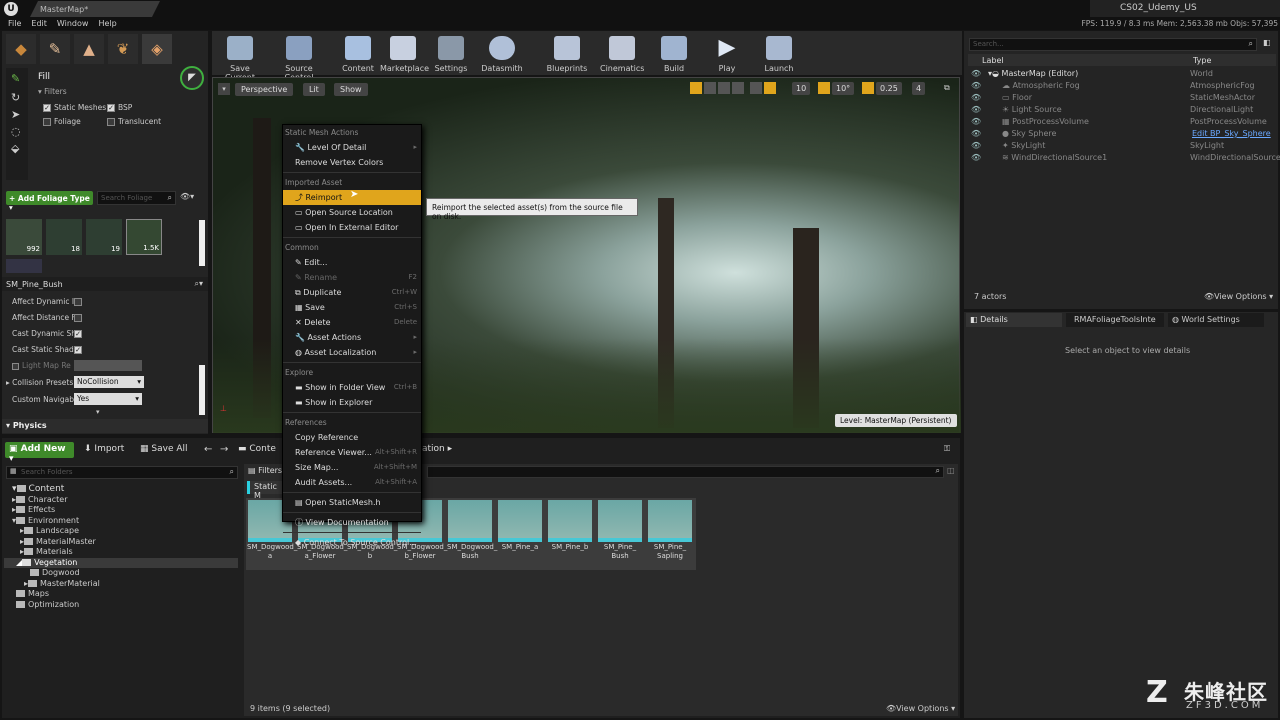 This screenshot has width=1280, height=720. I want to click on content-button: Content, so click(358, 55).